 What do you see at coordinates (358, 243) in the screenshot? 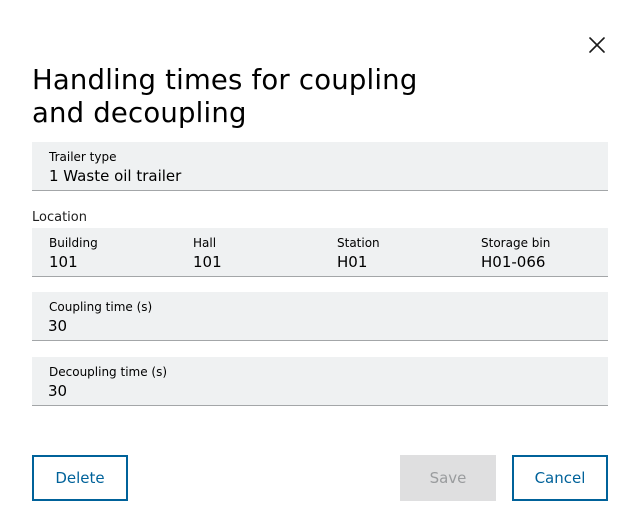
I see `station-label: Station` at bounding box center [358, 243].